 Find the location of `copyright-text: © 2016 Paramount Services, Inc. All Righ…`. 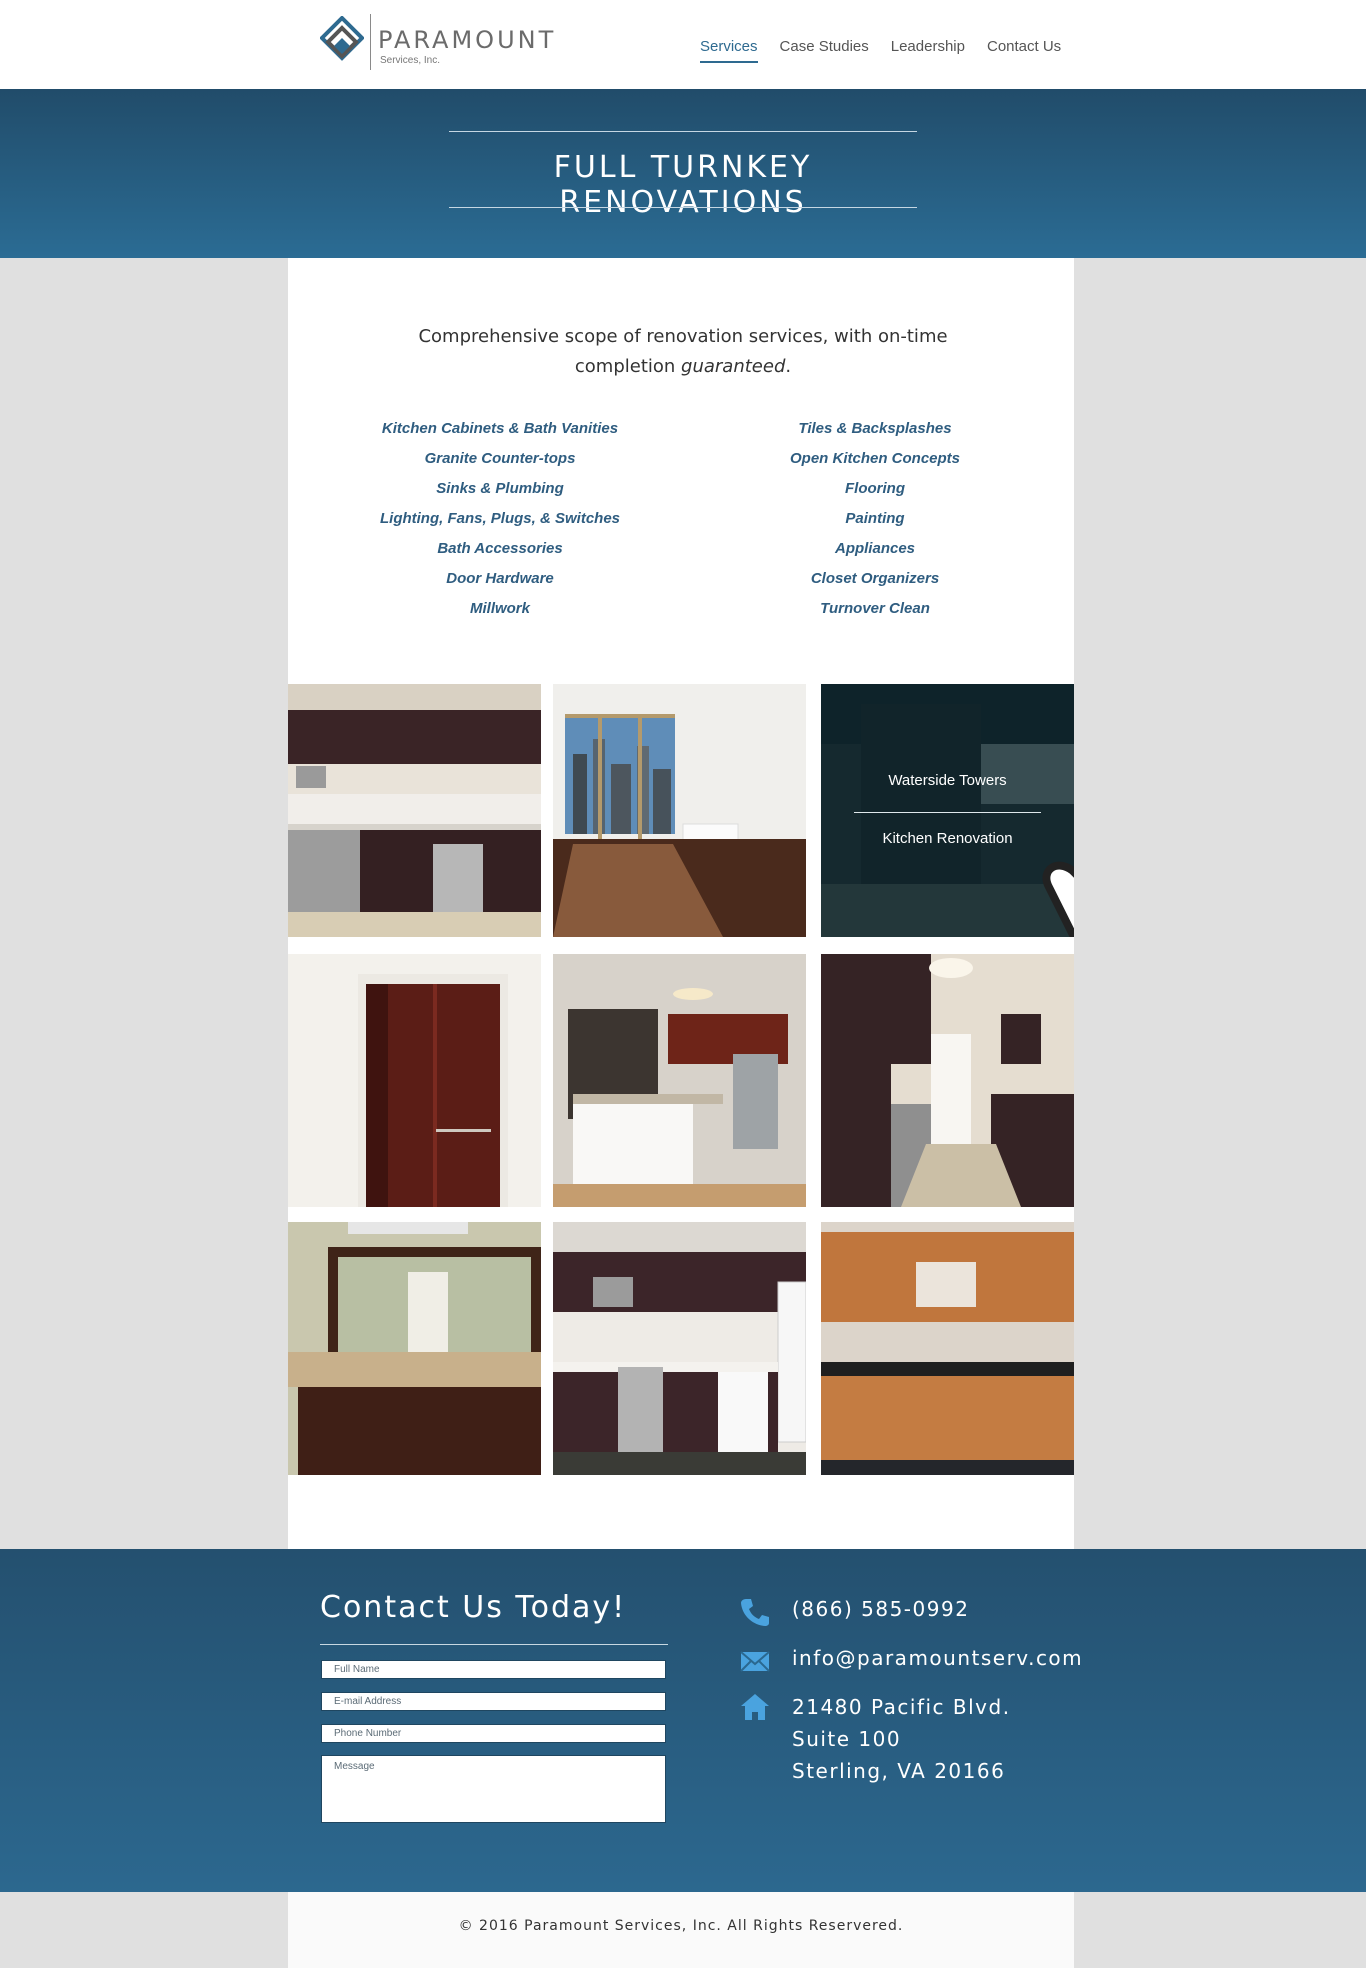

copyright-text: © 2016 Paramount Services, Inc. All Righ… is located at coordinates (681, 1926).